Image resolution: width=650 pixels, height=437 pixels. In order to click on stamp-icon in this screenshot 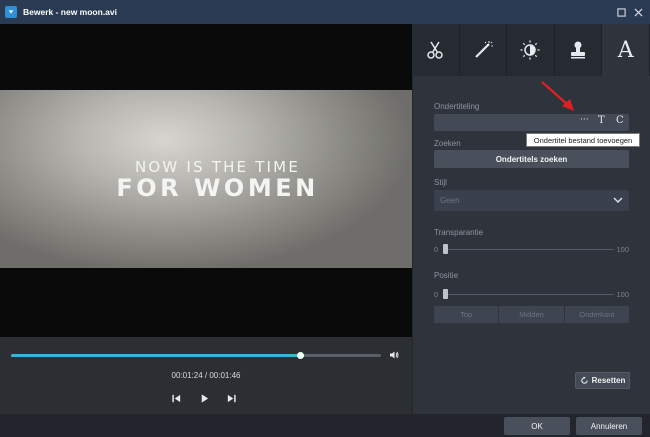, I will do `click(578, 50)`.